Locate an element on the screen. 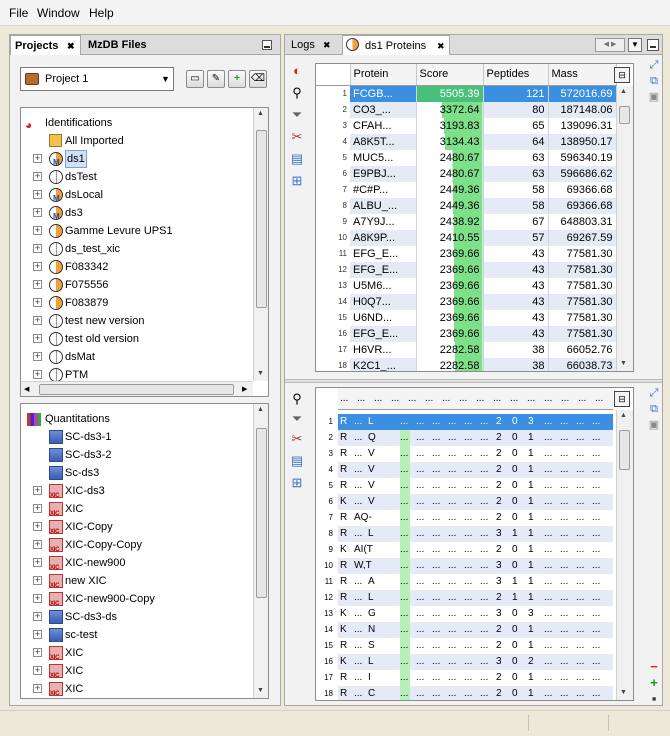  score-cell: 3134.43 is located at coordinates (450, 141).